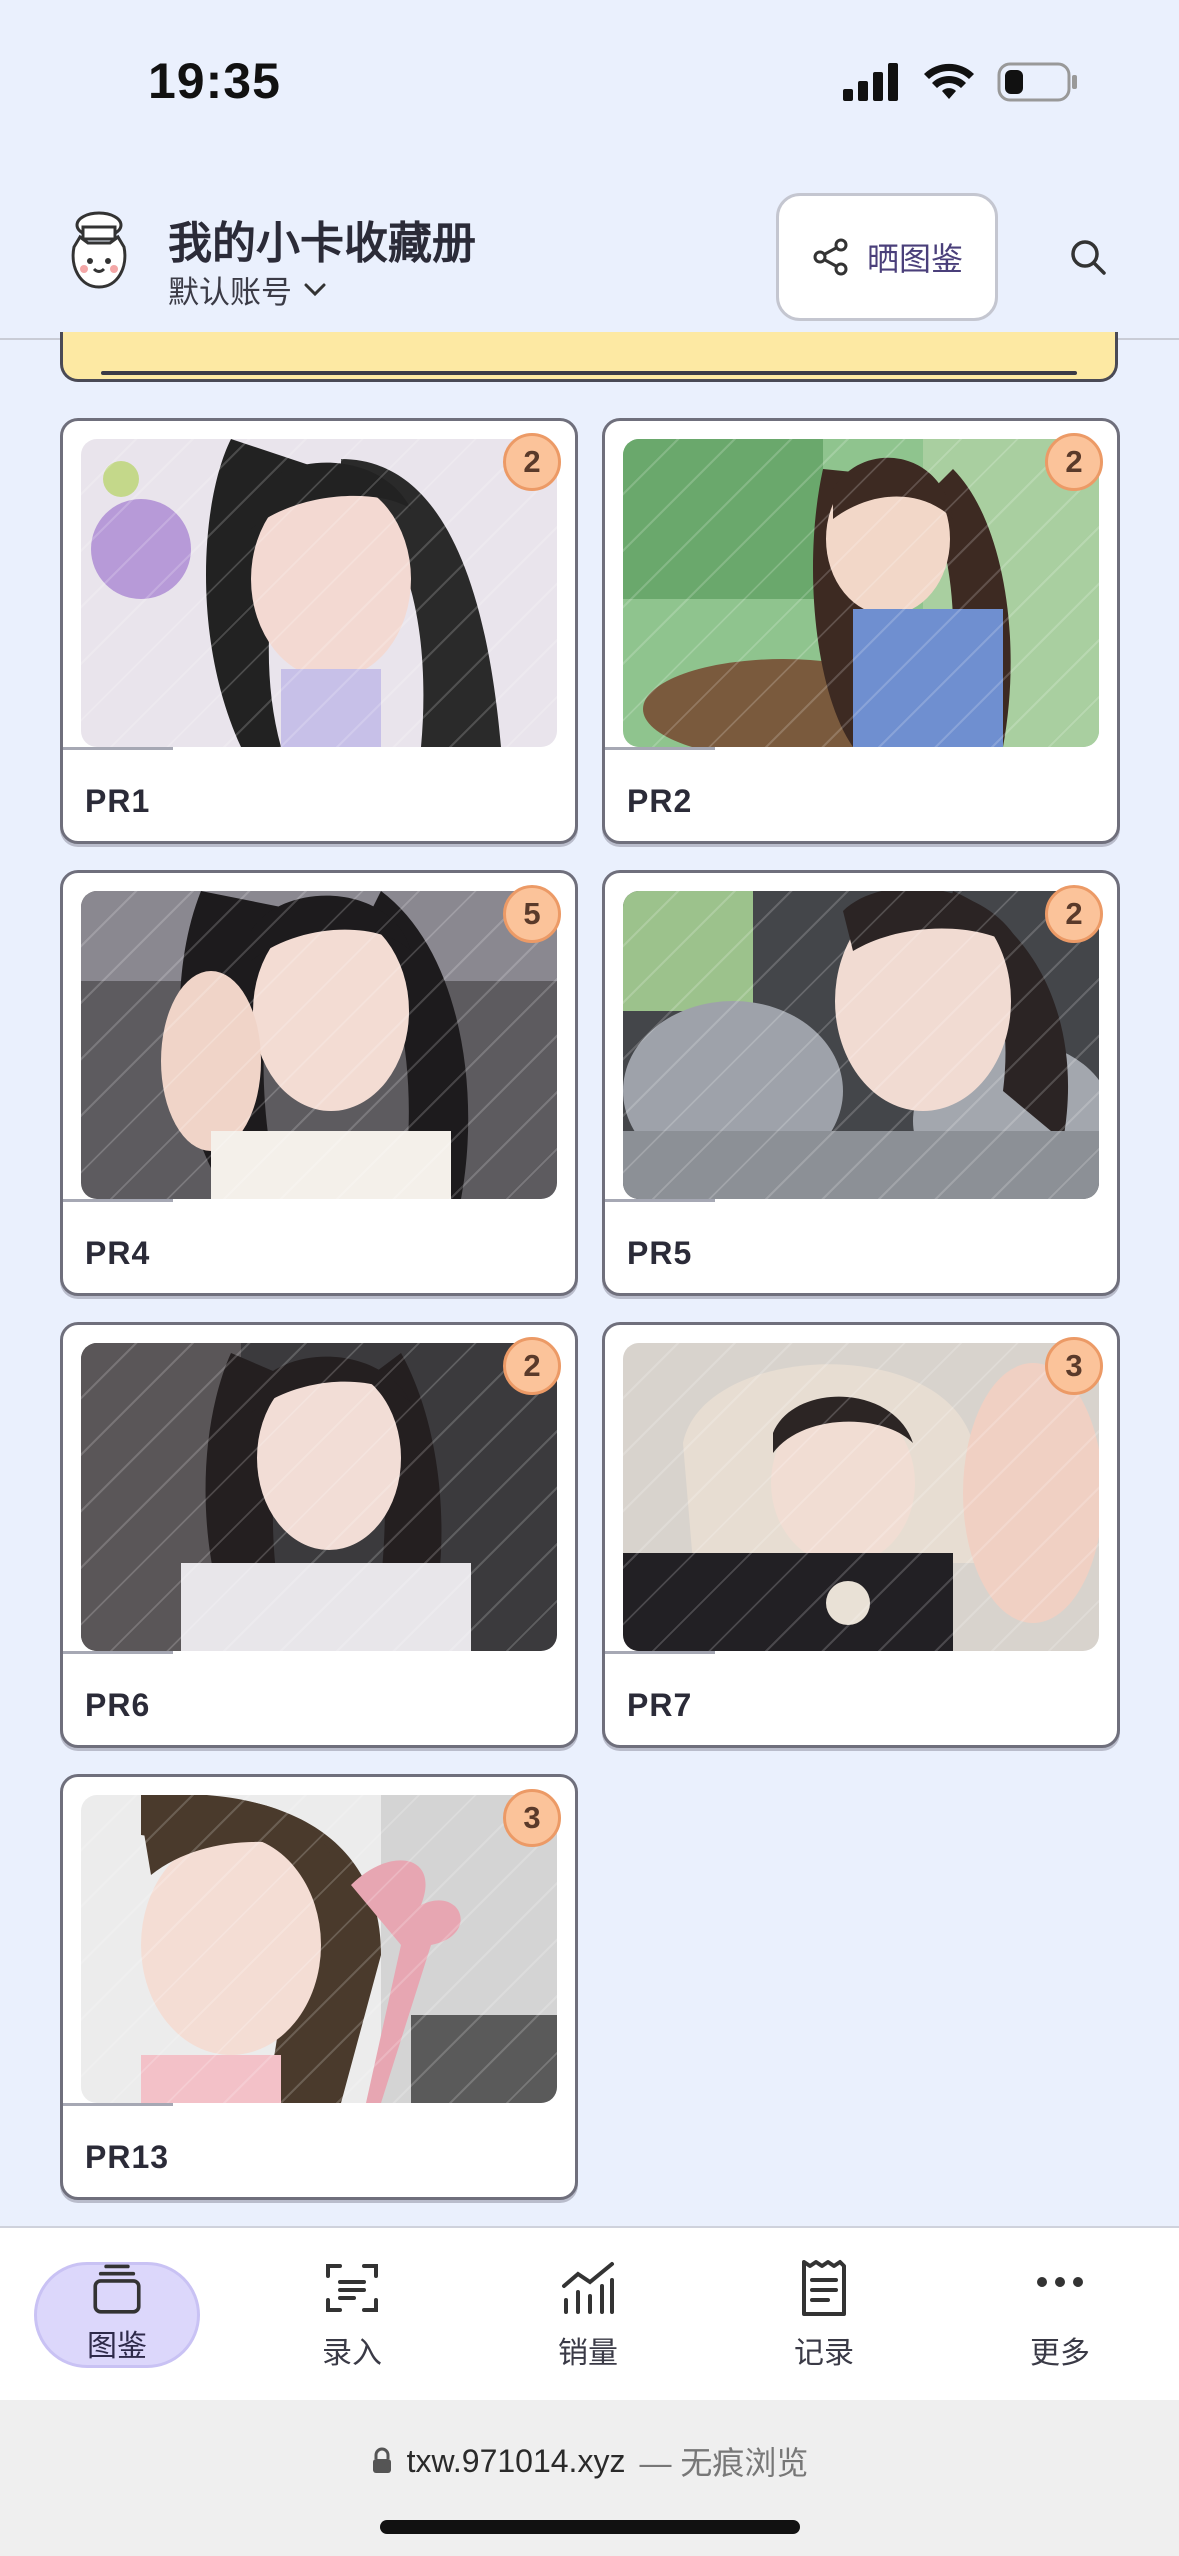 This screenshot has width=1179, height=2556. What do you see at coordinates (117, 2346) in the screenshot?
I see `nav-label: 图鉴` at bounding box center [117, 2346].